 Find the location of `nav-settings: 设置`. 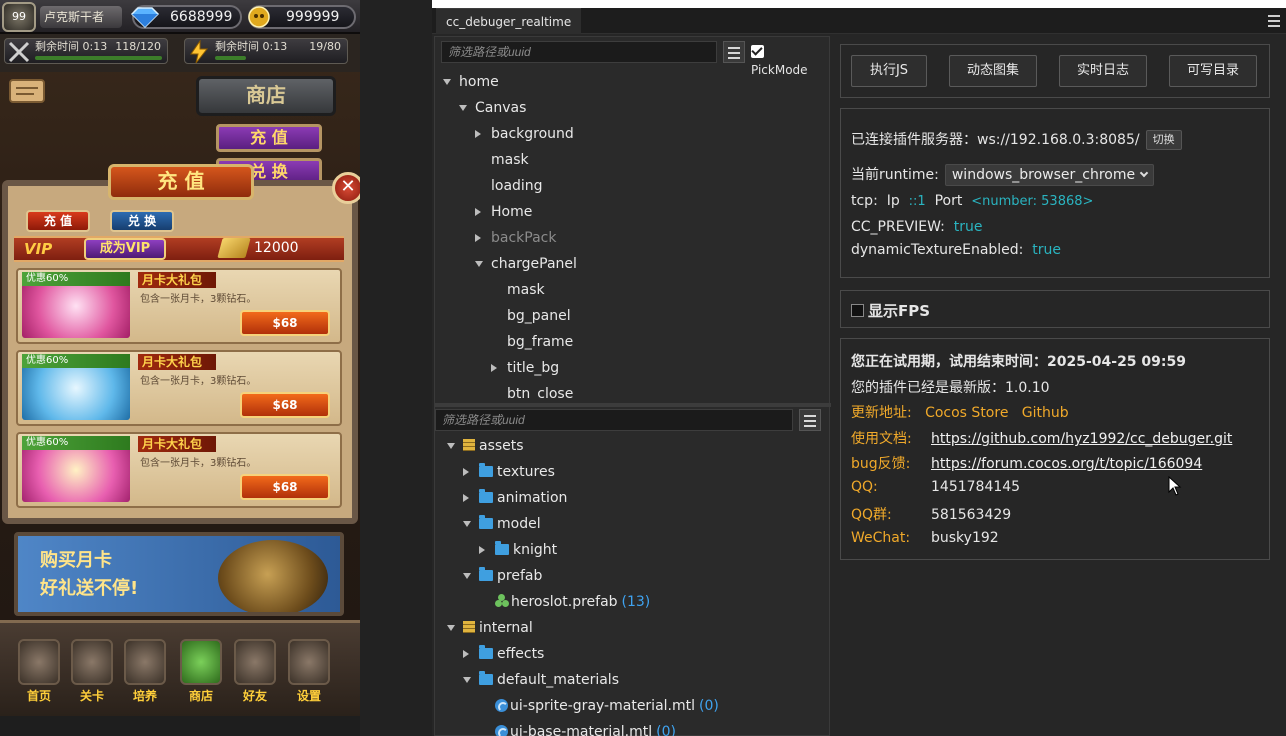

nav-settings: 设置 is located at coordinates (309, 676).